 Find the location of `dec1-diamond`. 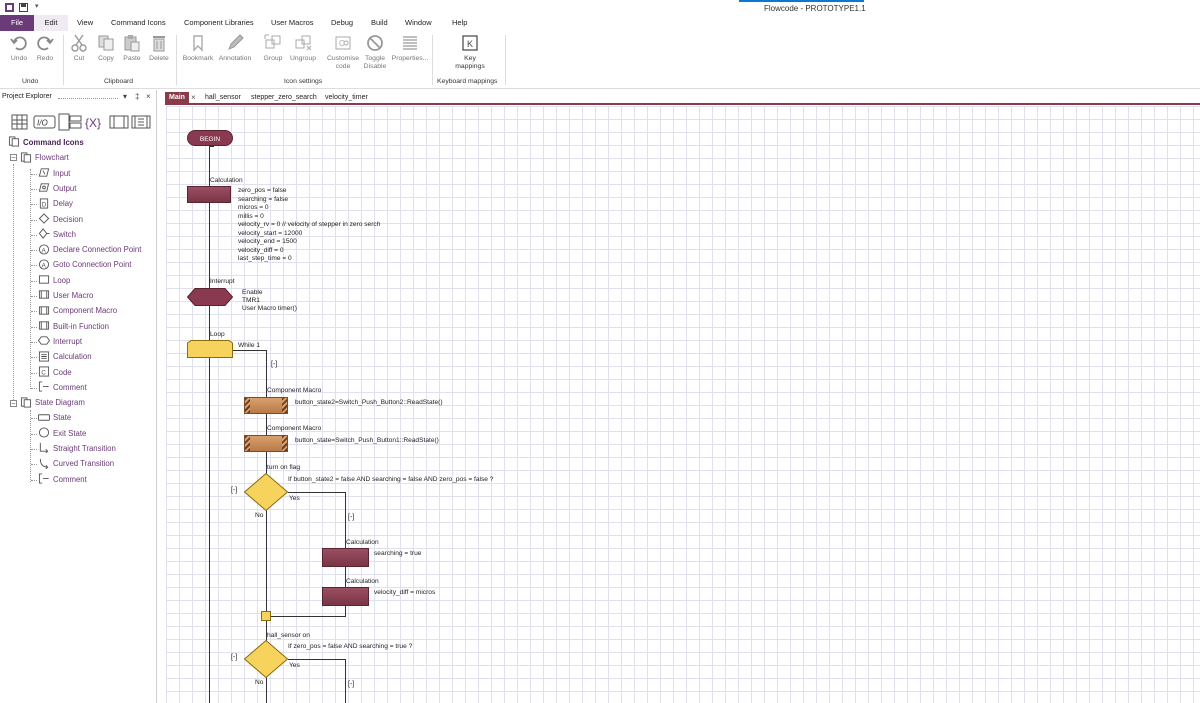

dec1-diamond is located at coordinates (266, 492).